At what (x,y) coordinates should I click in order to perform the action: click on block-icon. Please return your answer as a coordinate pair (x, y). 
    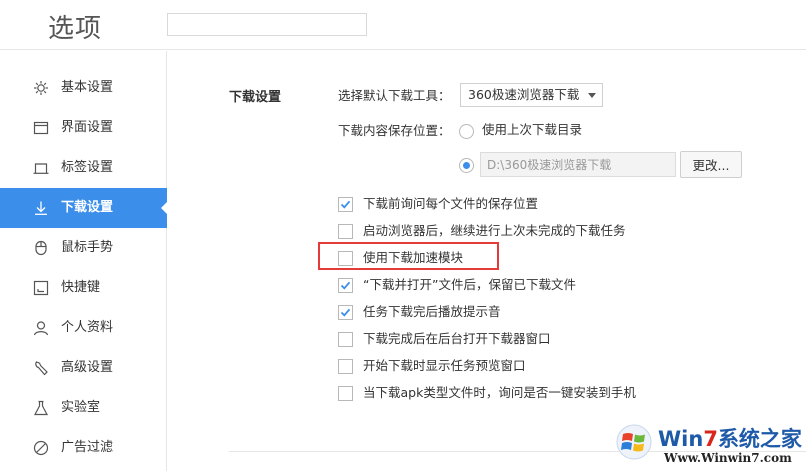
    Looking at the image, I should click on (41, 448).